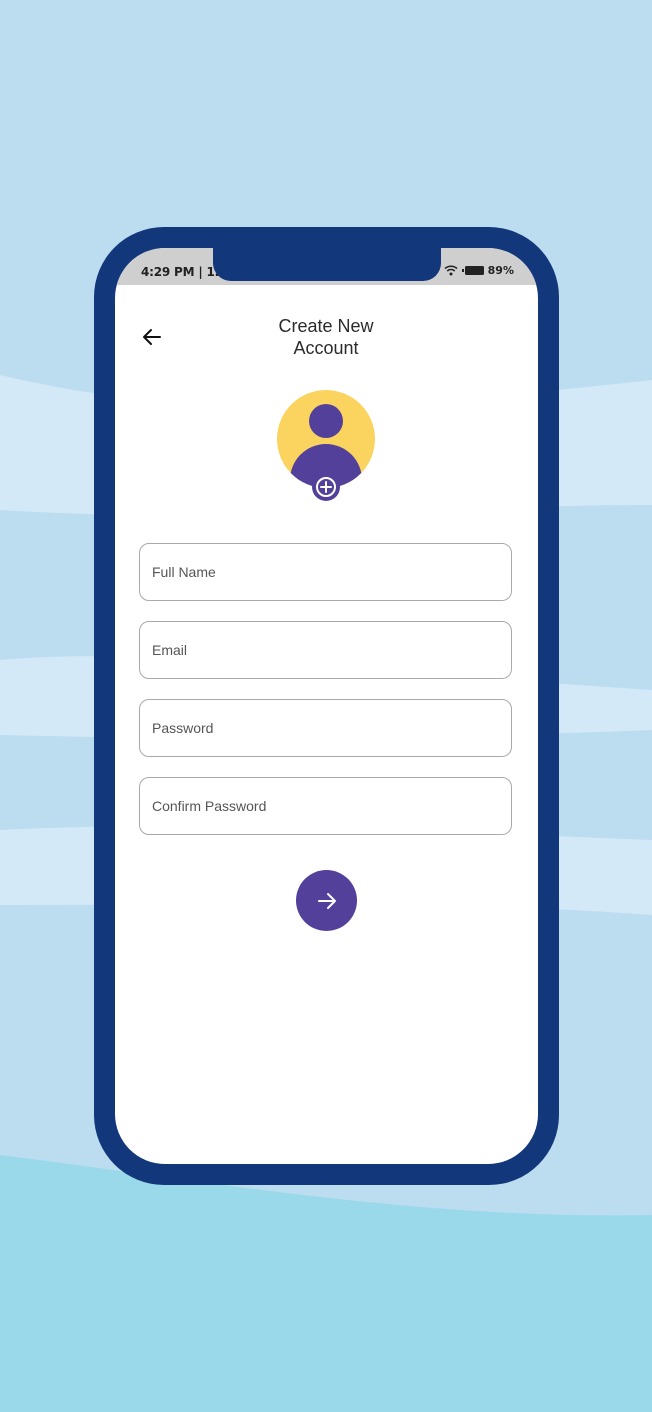 The width and height of the screenshot is (652, 1412). I want to click on confirm-password-field, so click(325, 806).